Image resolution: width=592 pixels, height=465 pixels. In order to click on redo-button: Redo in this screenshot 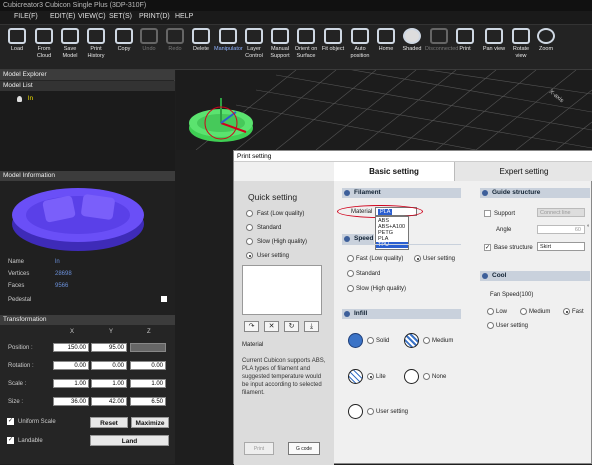, I will do `click(175, 40)`.